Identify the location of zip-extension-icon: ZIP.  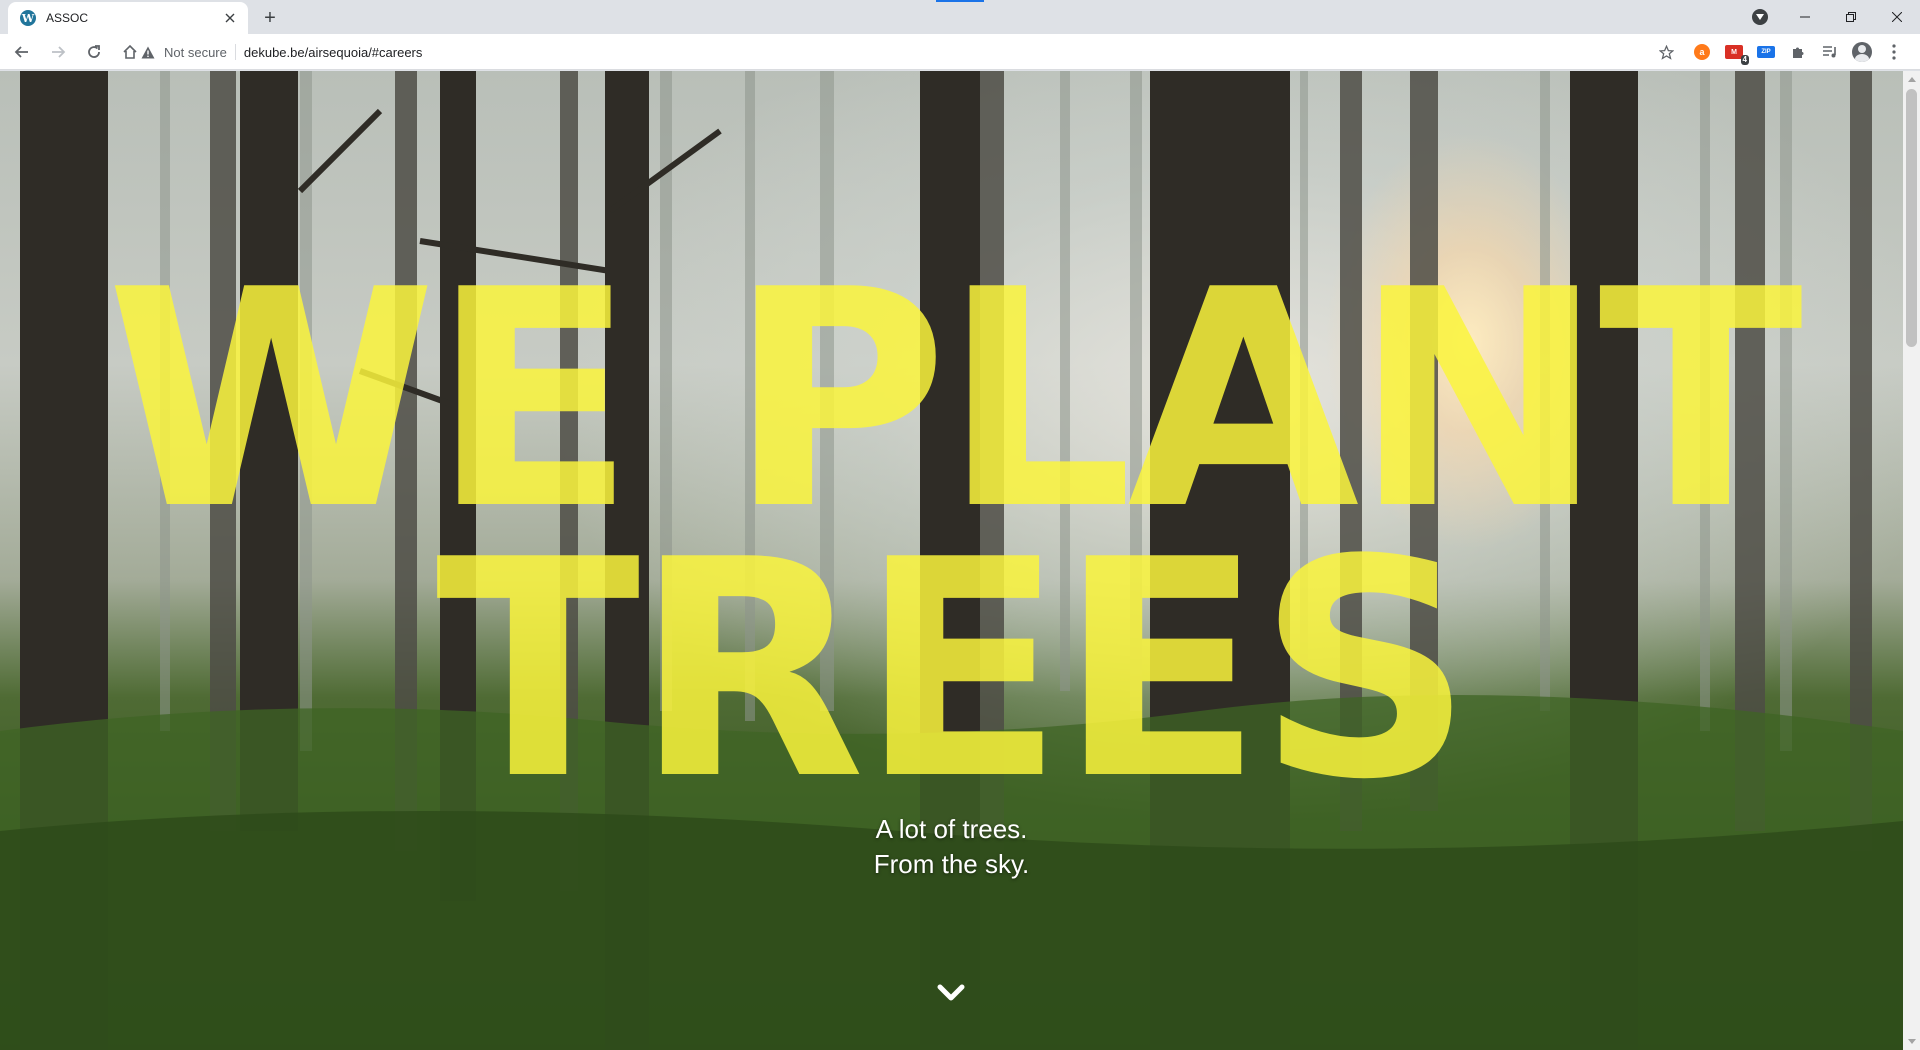
(1766, 52).